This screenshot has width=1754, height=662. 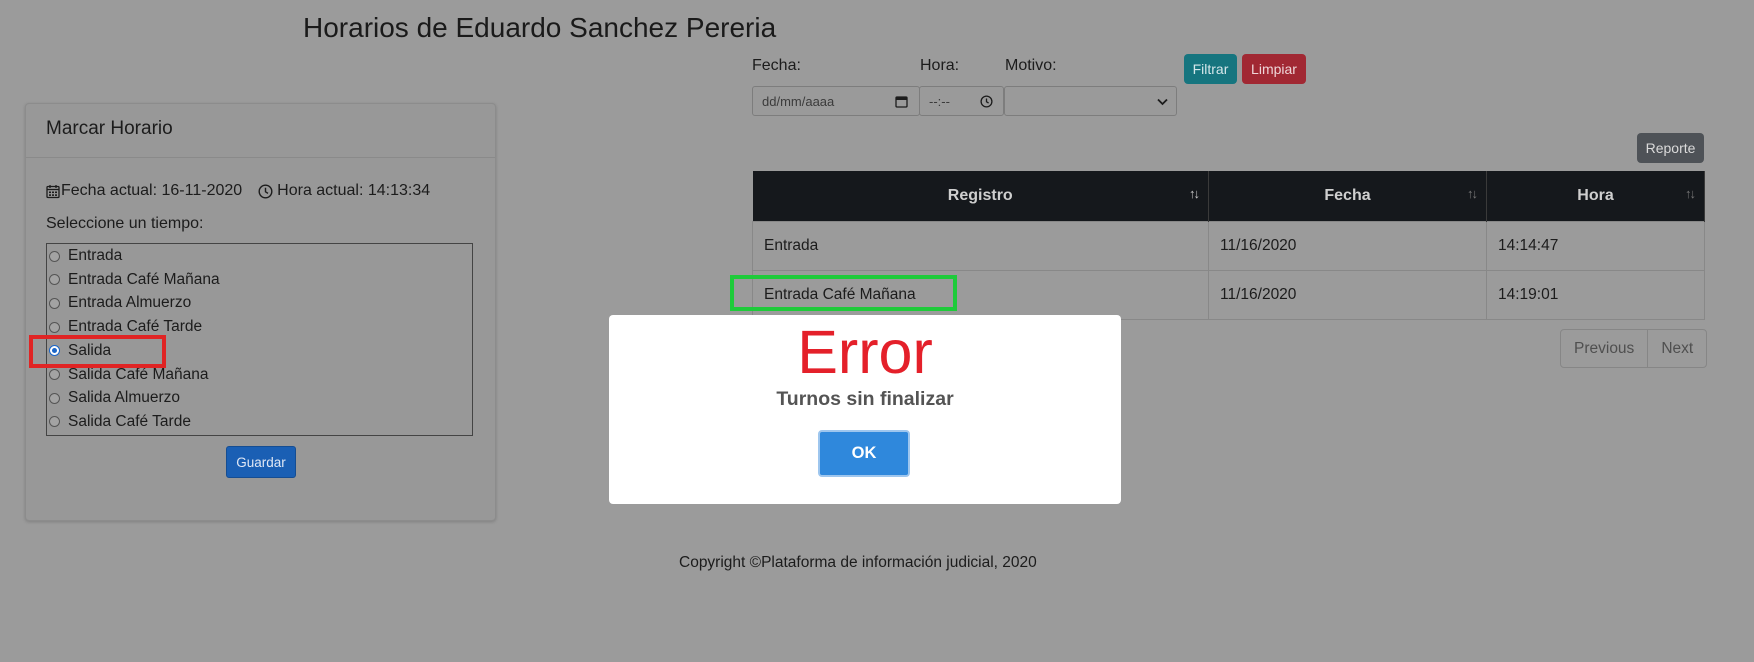 I want to click on card-title: Marcar Horario, so click(x=109, y=128).